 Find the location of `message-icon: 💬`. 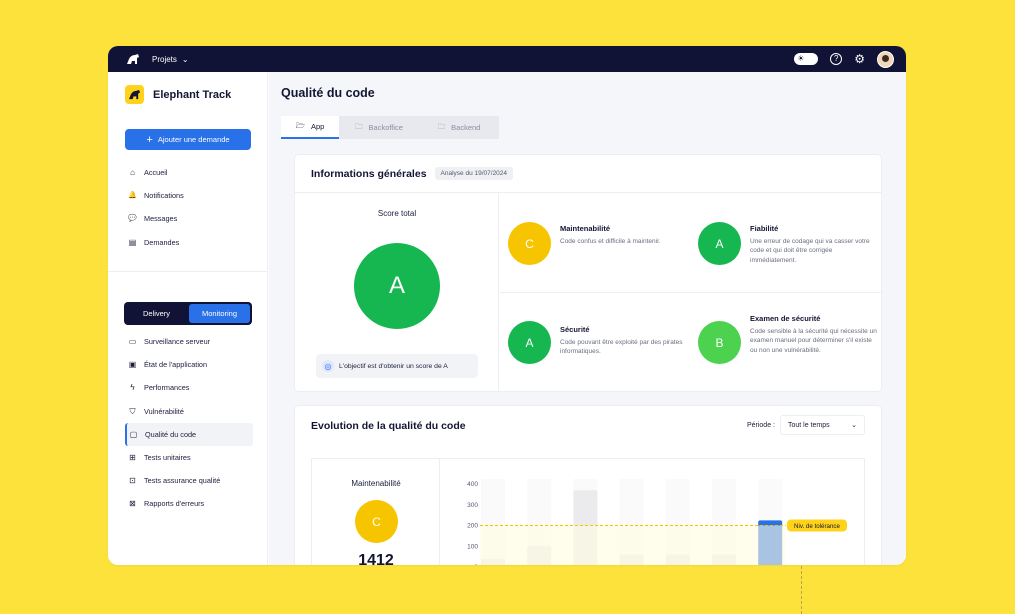

message-icon: 💬 is located at coordinates (132, 219).